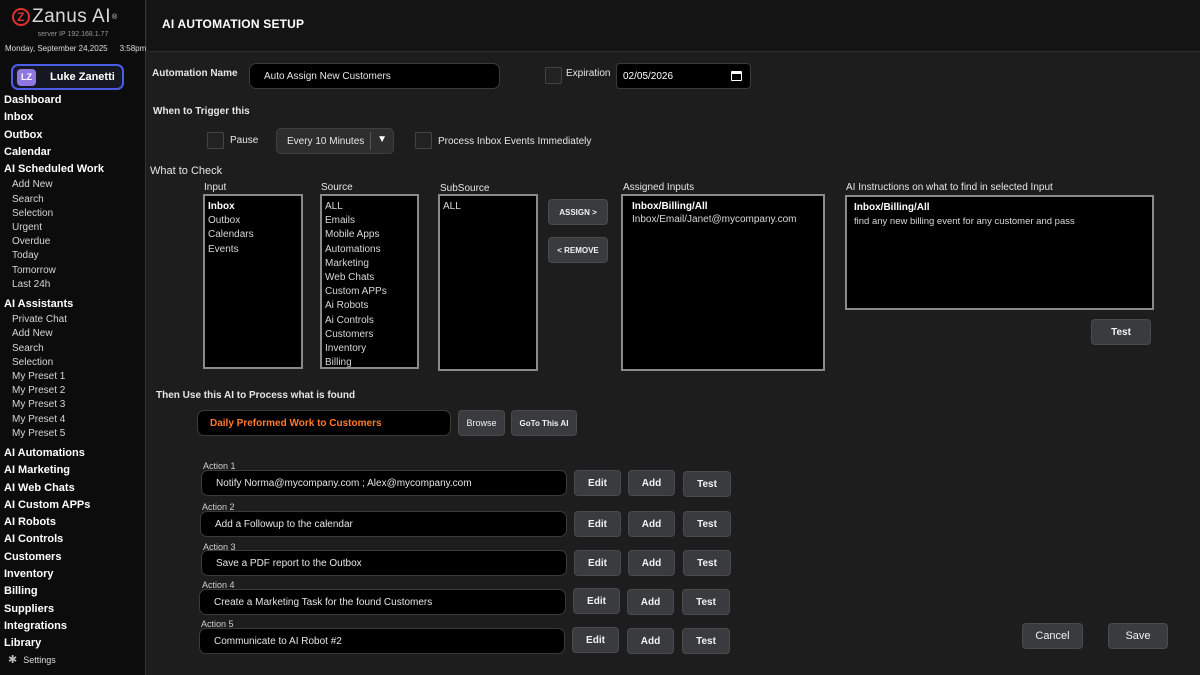  What do you see at coordinates (423, 140) in the screenshot?
I see `process-immediately-checkbox` at bounding box center [423, 140].